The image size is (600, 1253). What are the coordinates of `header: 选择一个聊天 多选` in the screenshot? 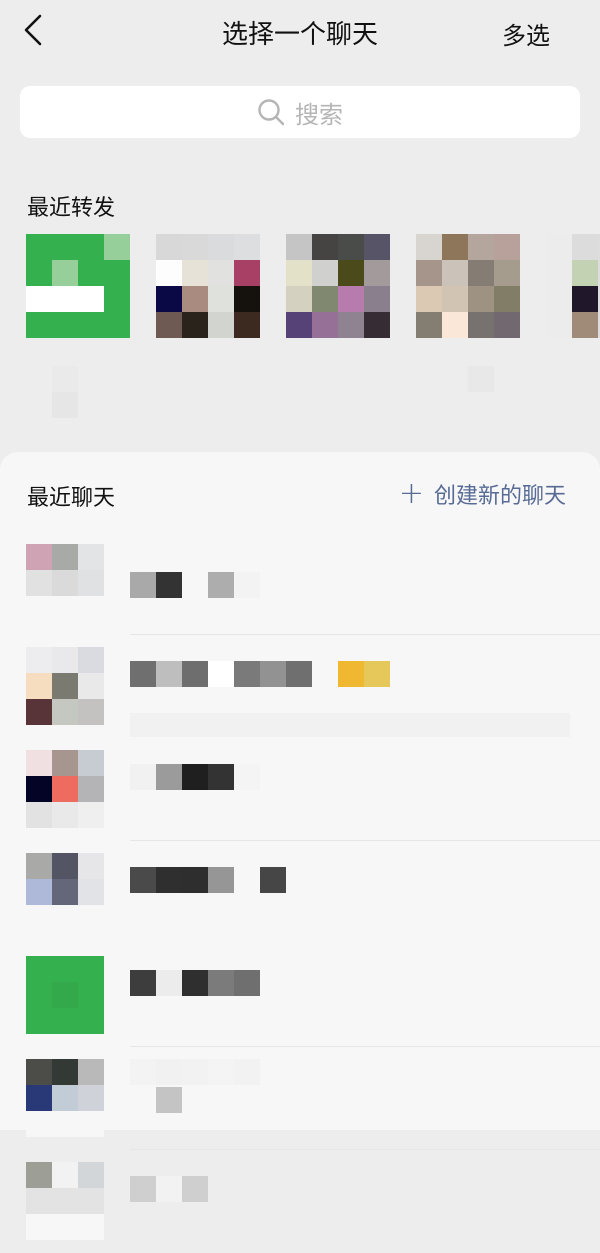 It's located at (300, 32).